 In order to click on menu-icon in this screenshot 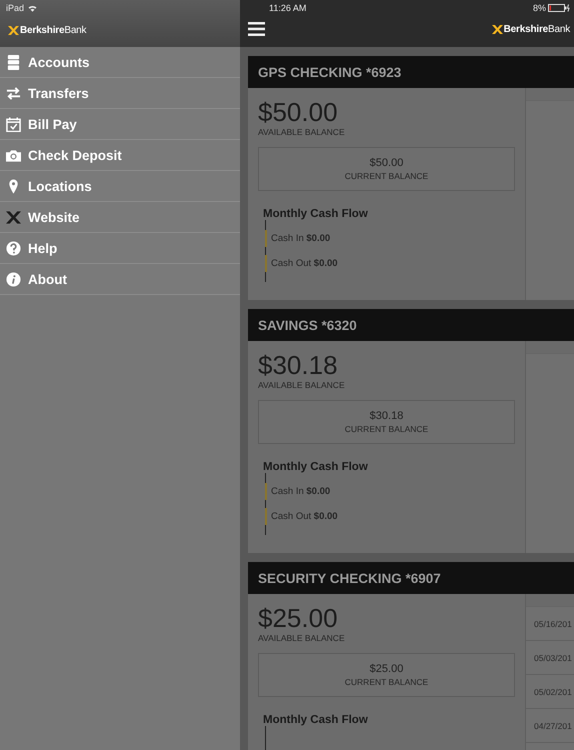, I will do `click(256, 29)`.